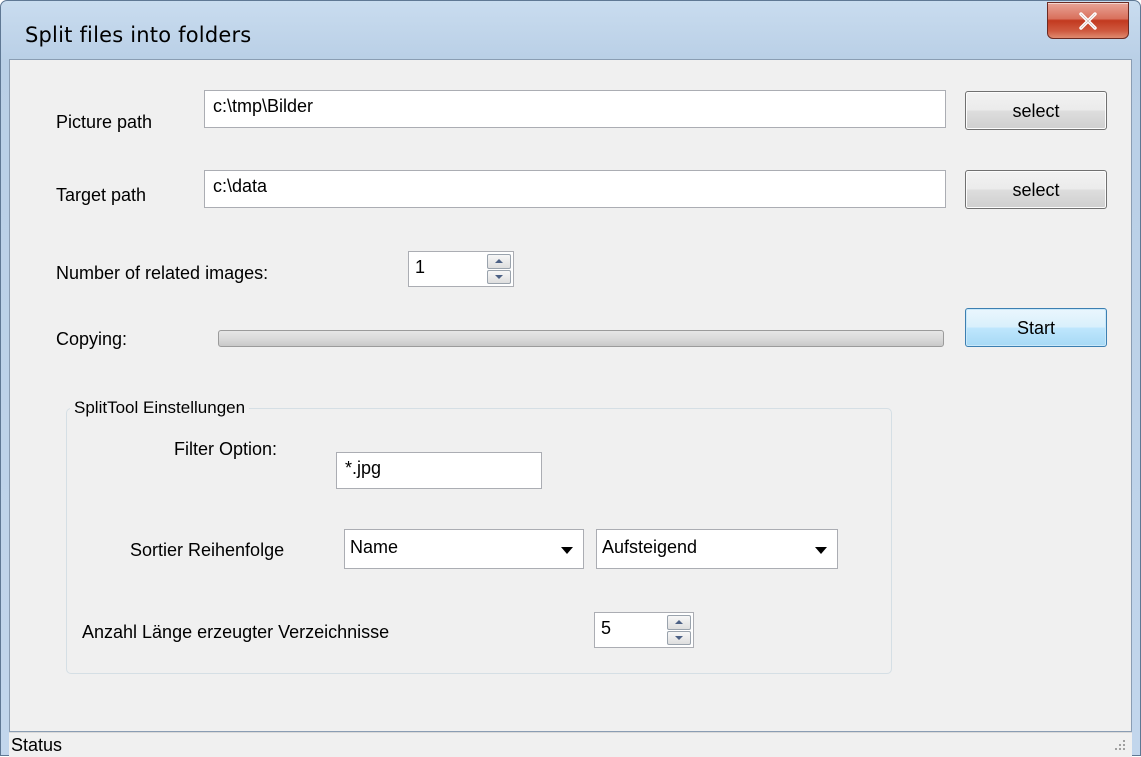 Image resolution: width=1141 pixels, height=757 pixels. I want to click on target-path-label: Target path, so click(101, 195).